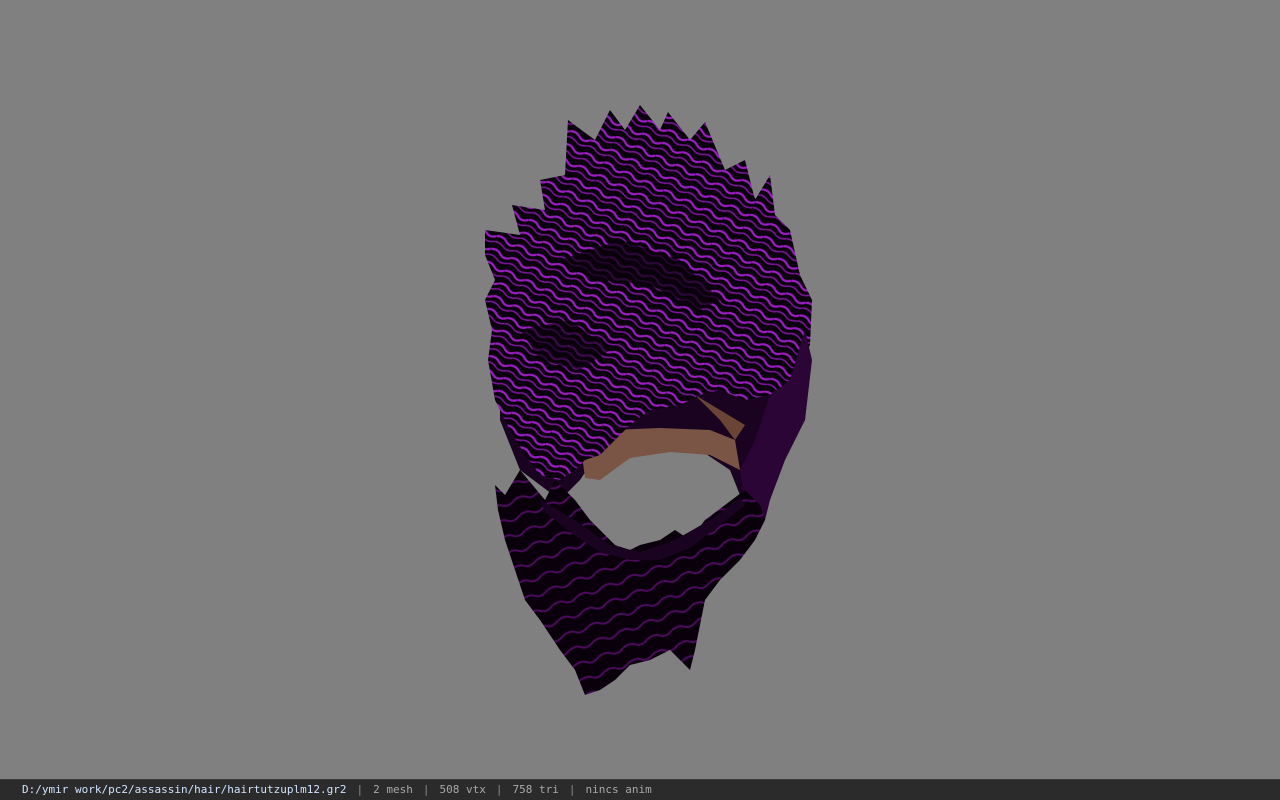 The image size is (1280, 800). I want to click on status-vertex-count: 508 vtx, so click(462, 789).